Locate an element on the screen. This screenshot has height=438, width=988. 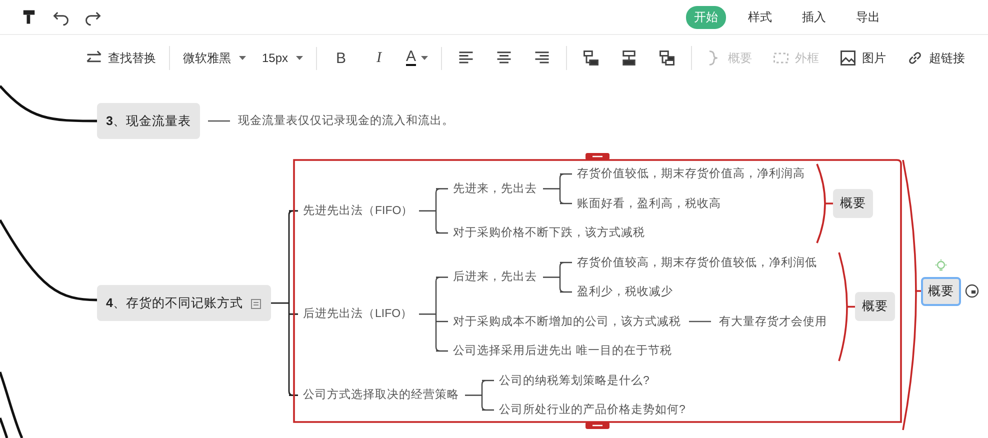
find-replace-button: 查找替换 is located at coordinates (120, 58).